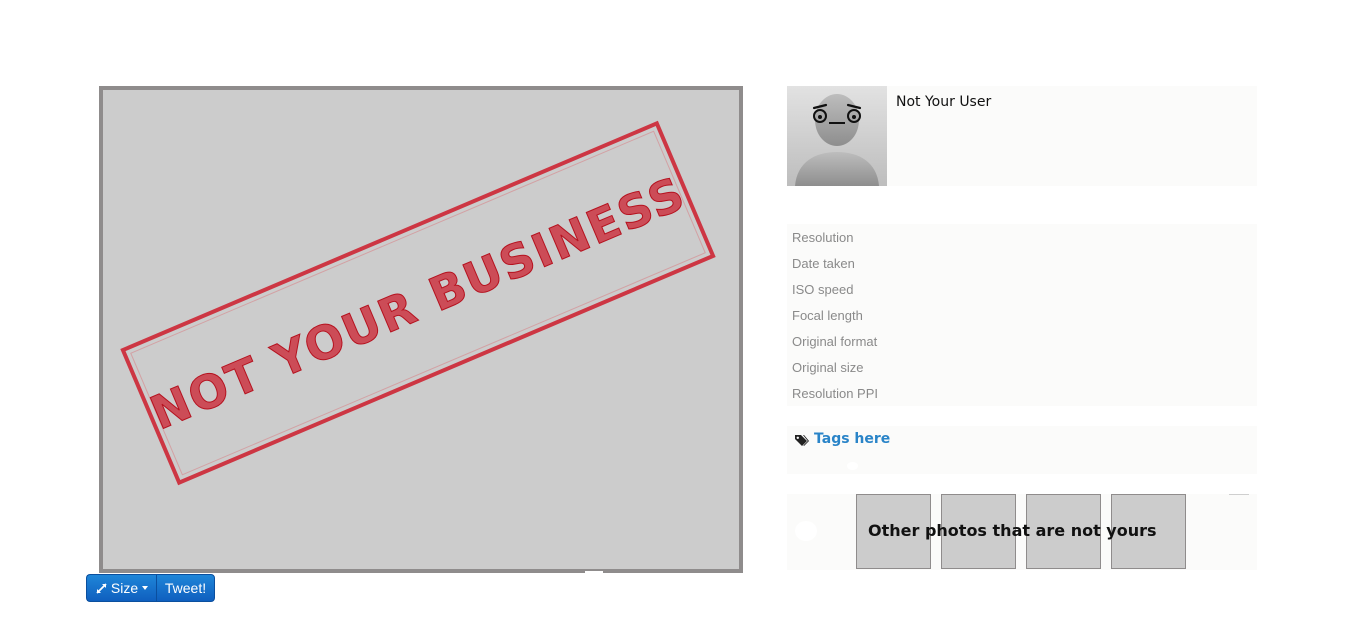 This screenshot has width=1345, height=617. I want to click on tweet-button-label: Tweet!, so click(185, 588).